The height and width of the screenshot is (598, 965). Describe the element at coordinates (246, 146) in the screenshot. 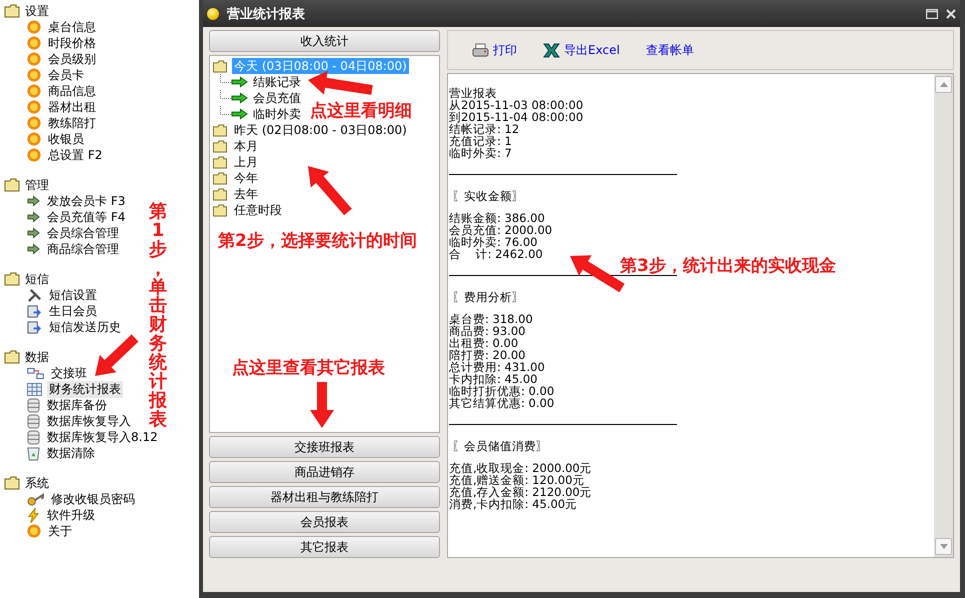

I see `period-tree-item: 本月` at that location.